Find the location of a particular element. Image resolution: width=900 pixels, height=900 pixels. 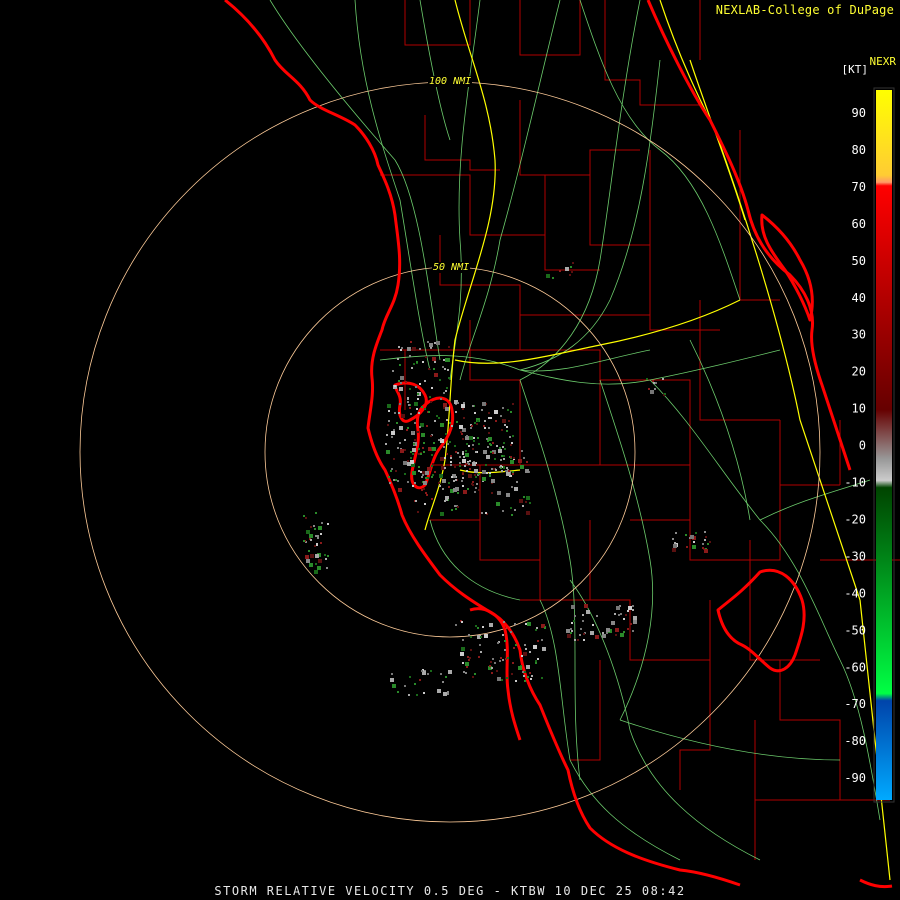

units-label: [KT] is located at coordinates (855, 69).